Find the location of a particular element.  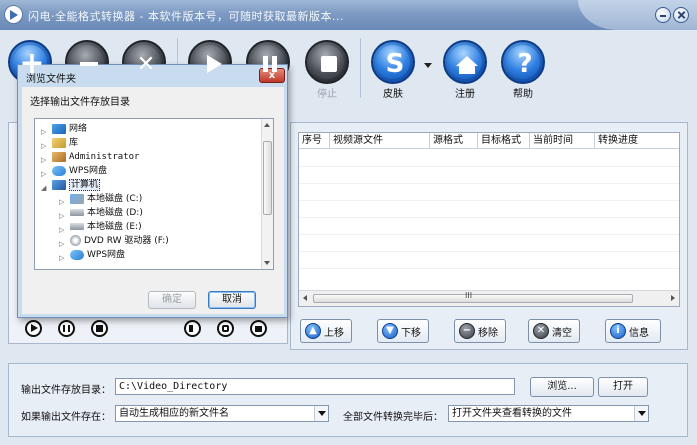

window-close-button is located at coordinates (681, 15).